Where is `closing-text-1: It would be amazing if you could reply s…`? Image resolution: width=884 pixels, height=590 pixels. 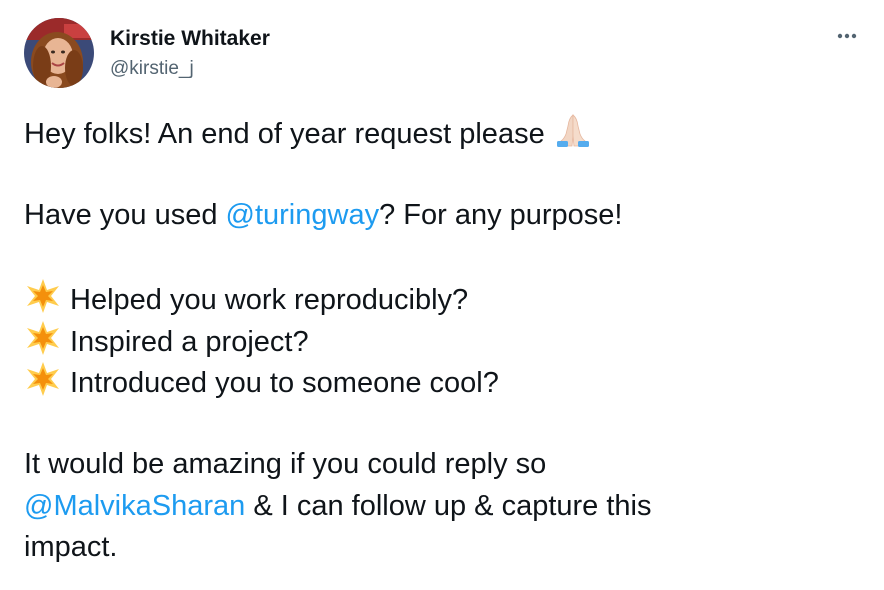
closing-text-1: It would be amazing if you could reply s… is located at coordinates (285, 464).